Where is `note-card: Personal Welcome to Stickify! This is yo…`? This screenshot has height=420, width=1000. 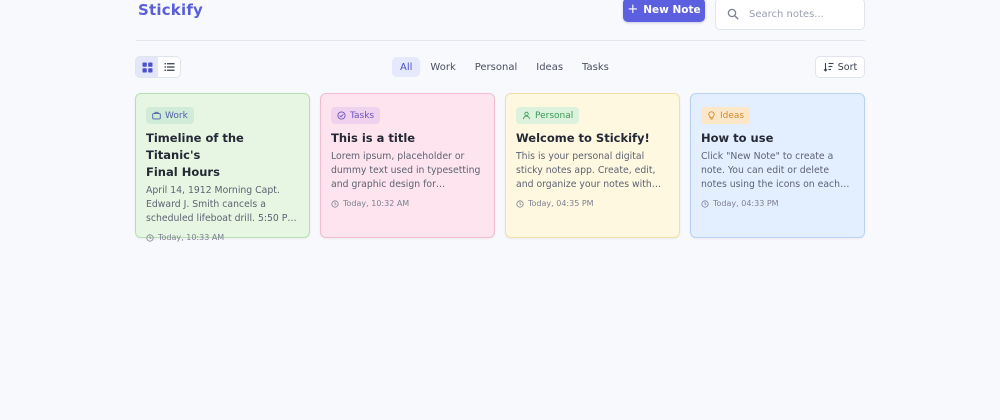
note-card: Personal Welcome to Stickify! This is yo… is located at coordinates (592, 165).